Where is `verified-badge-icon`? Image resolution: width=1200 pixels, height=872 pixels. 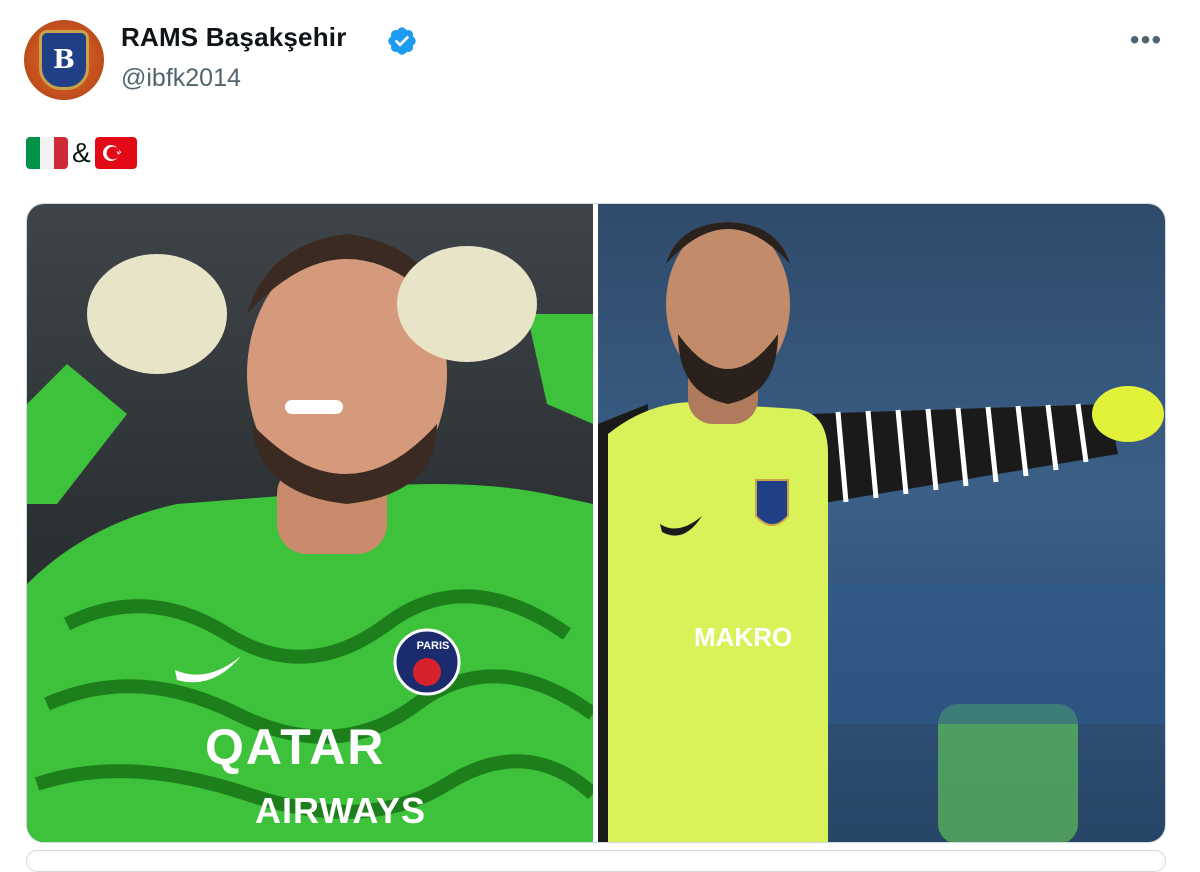 verified-badge-icon is located at coordinates (402, 41).